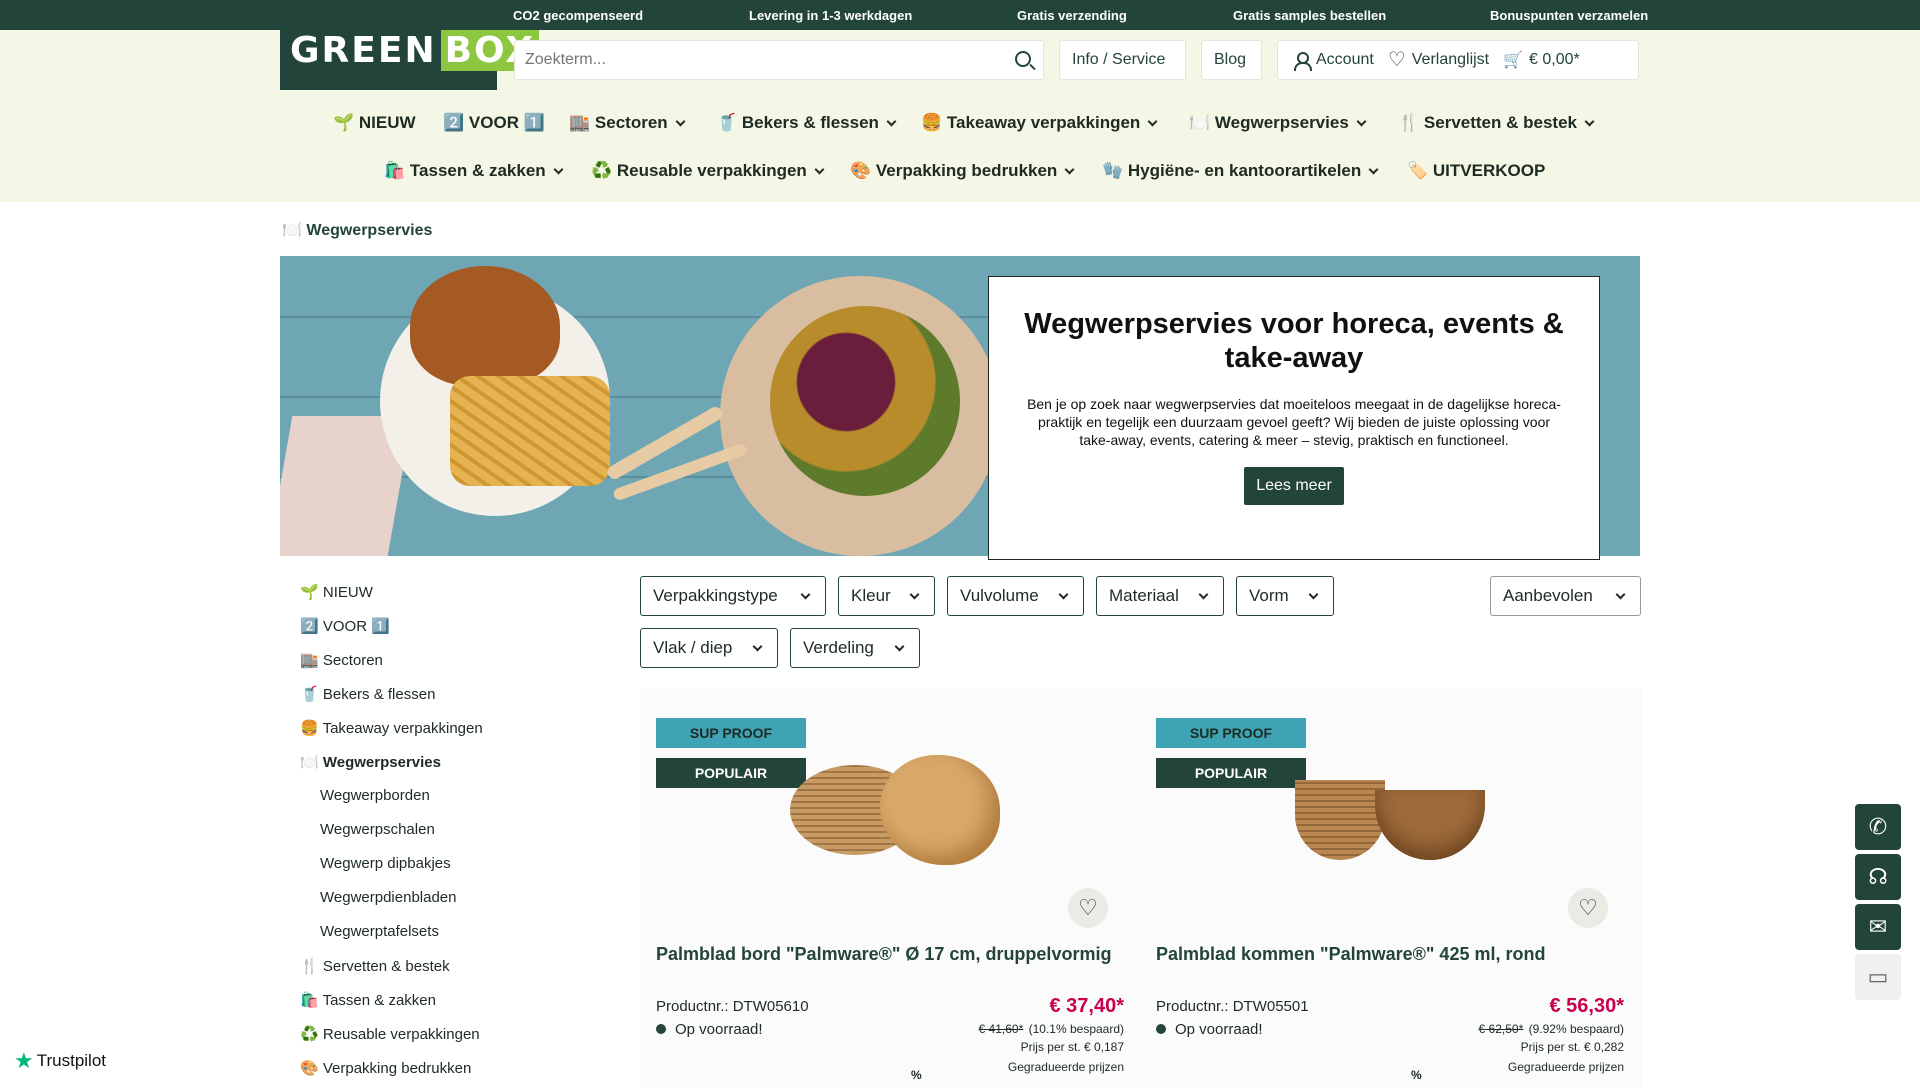  I want to click on sidebar-item-wegwerpservies: 🍽️ Wegwerpservies, so click(370, 762).